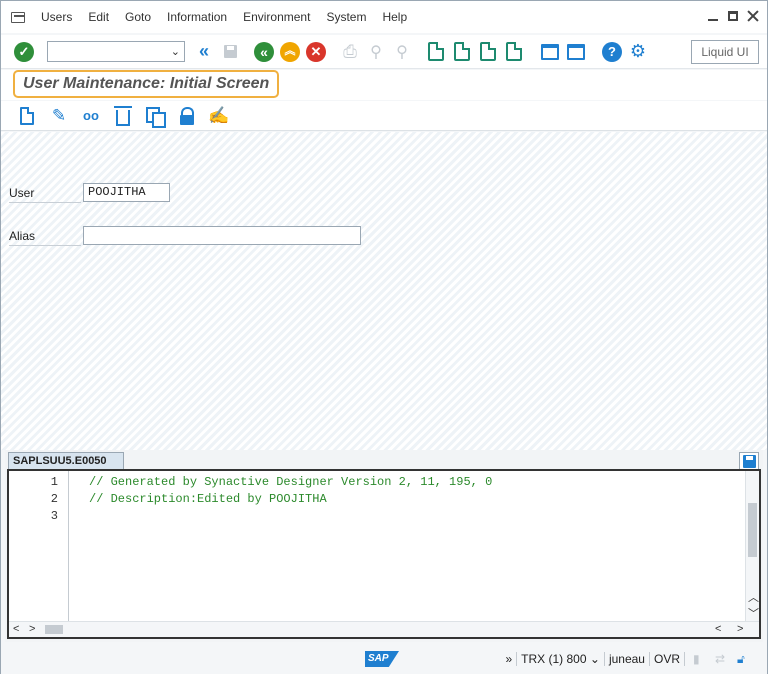  I want to click on code-line: // Description:Edited by POOJITHA, so click(208, 499).